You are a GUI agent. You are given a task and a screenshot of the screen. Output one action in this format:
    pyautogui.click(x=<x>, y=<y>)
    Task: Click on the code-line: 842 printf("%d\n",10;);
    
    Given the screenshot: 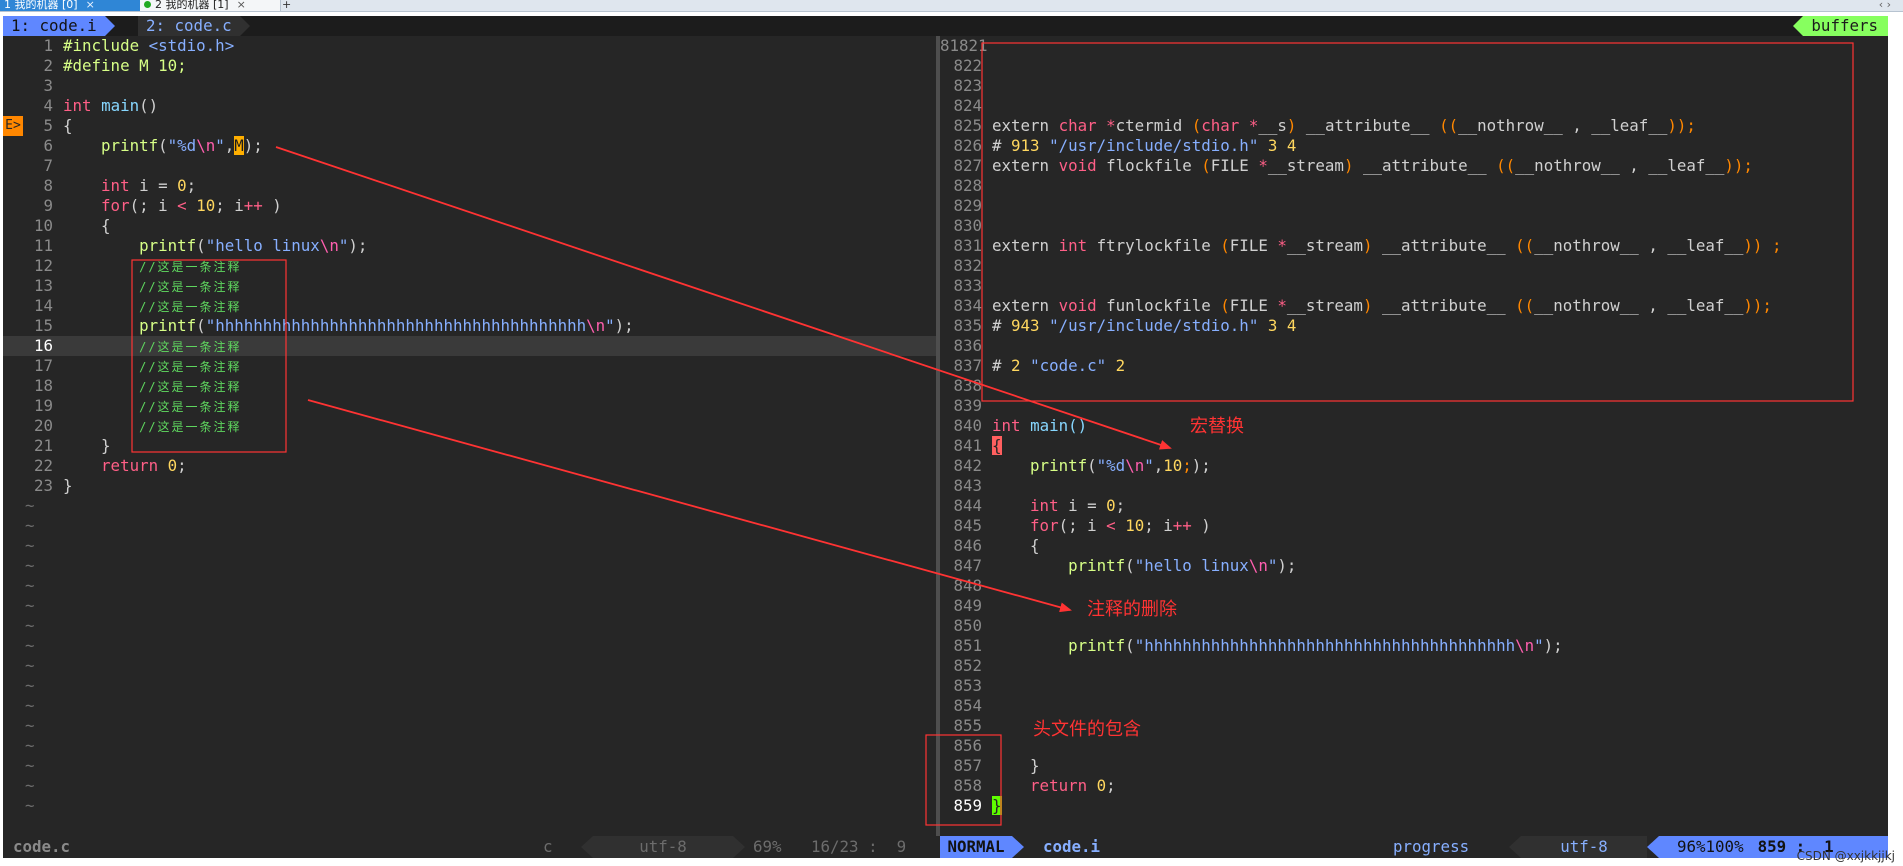 What is the action you would take?
    pyautogui.click(x=1414, y=466)
    